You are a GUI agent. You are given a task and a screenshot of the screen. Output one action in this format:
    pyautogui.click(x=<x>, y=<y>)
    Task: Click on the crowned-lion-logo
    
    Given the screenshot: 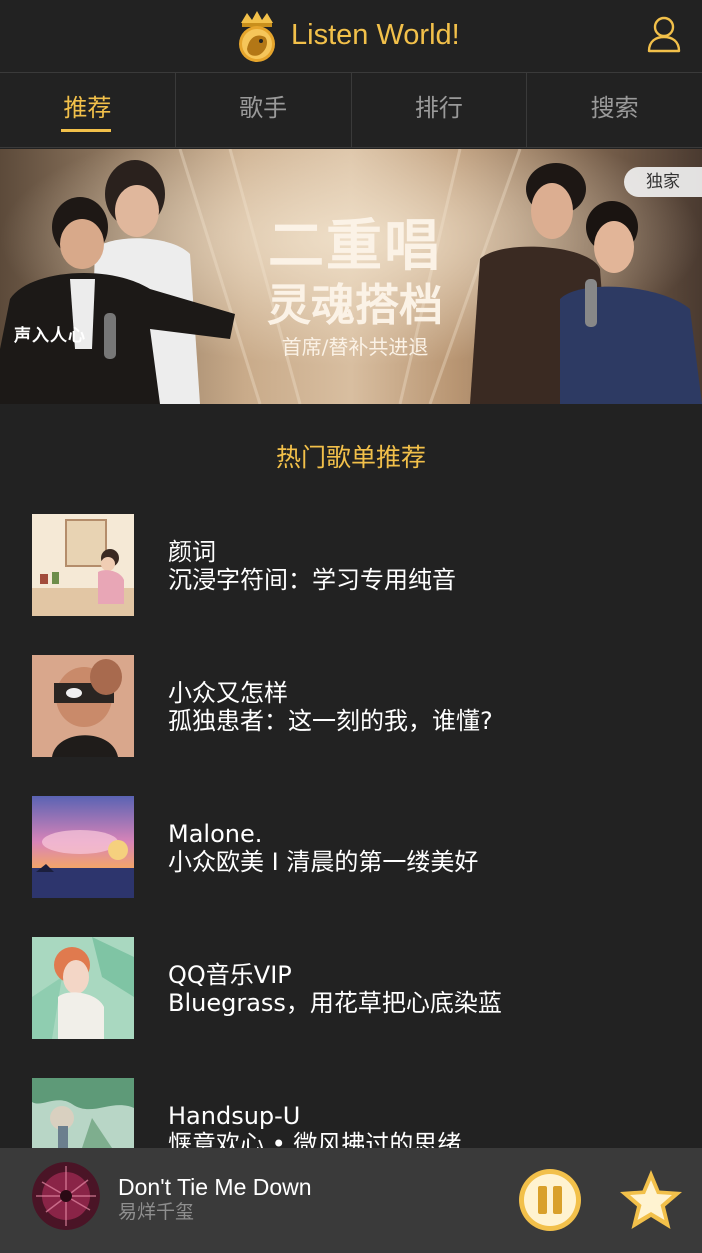 What is the action you would take?
    pyautogui.click(x=257, y=36)
    